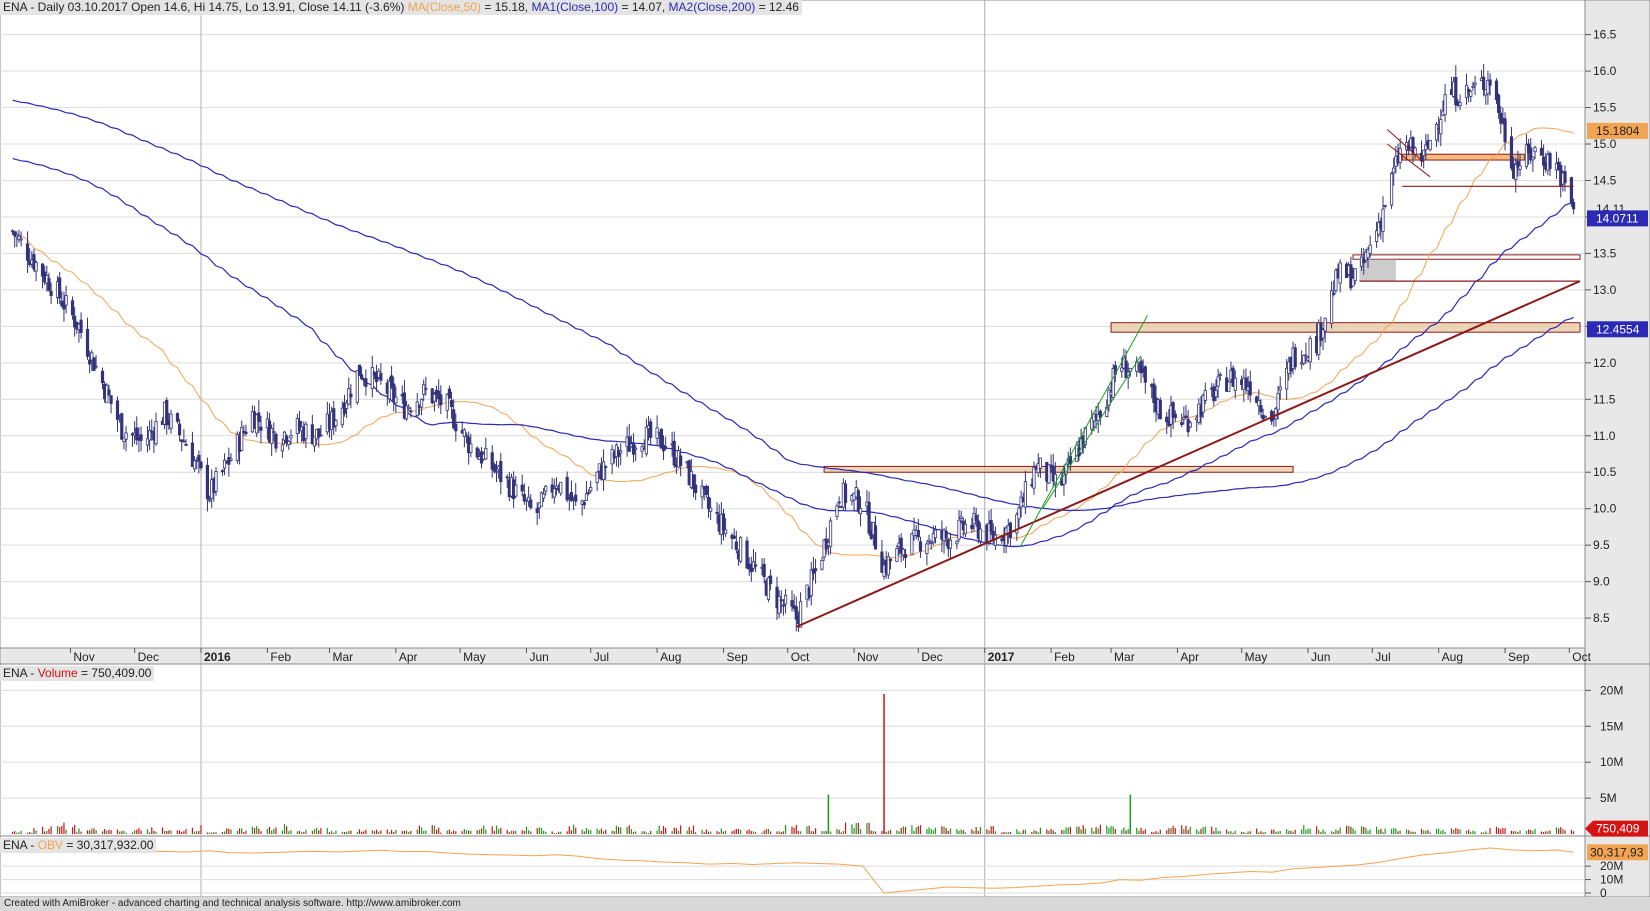 The image size is (1650, 911). Describe the element at coordinates (642, 7) in the screenshot. I see `ma100-value: = 14.07,` at that location.